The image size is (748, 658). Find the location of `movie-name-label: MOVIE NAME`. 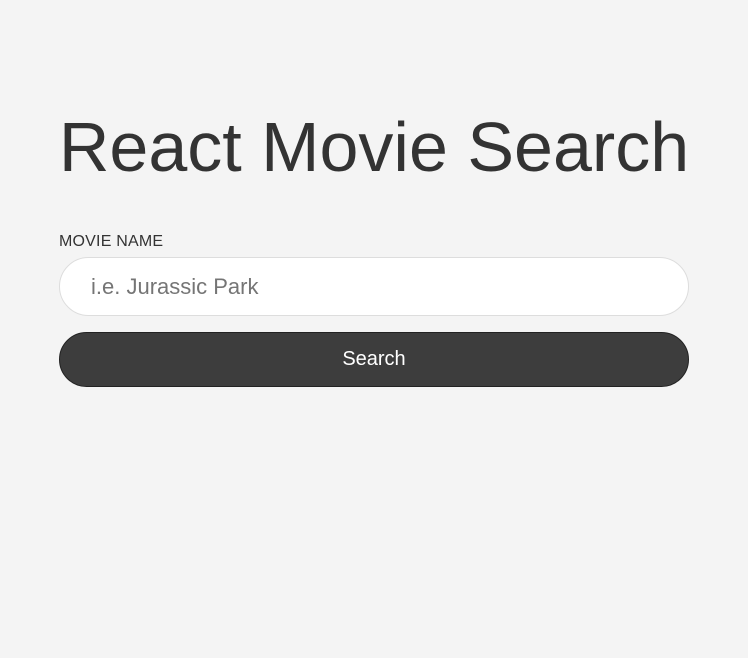

movie-name-label: MOVIE NAME is located at coordinates (111, 241).